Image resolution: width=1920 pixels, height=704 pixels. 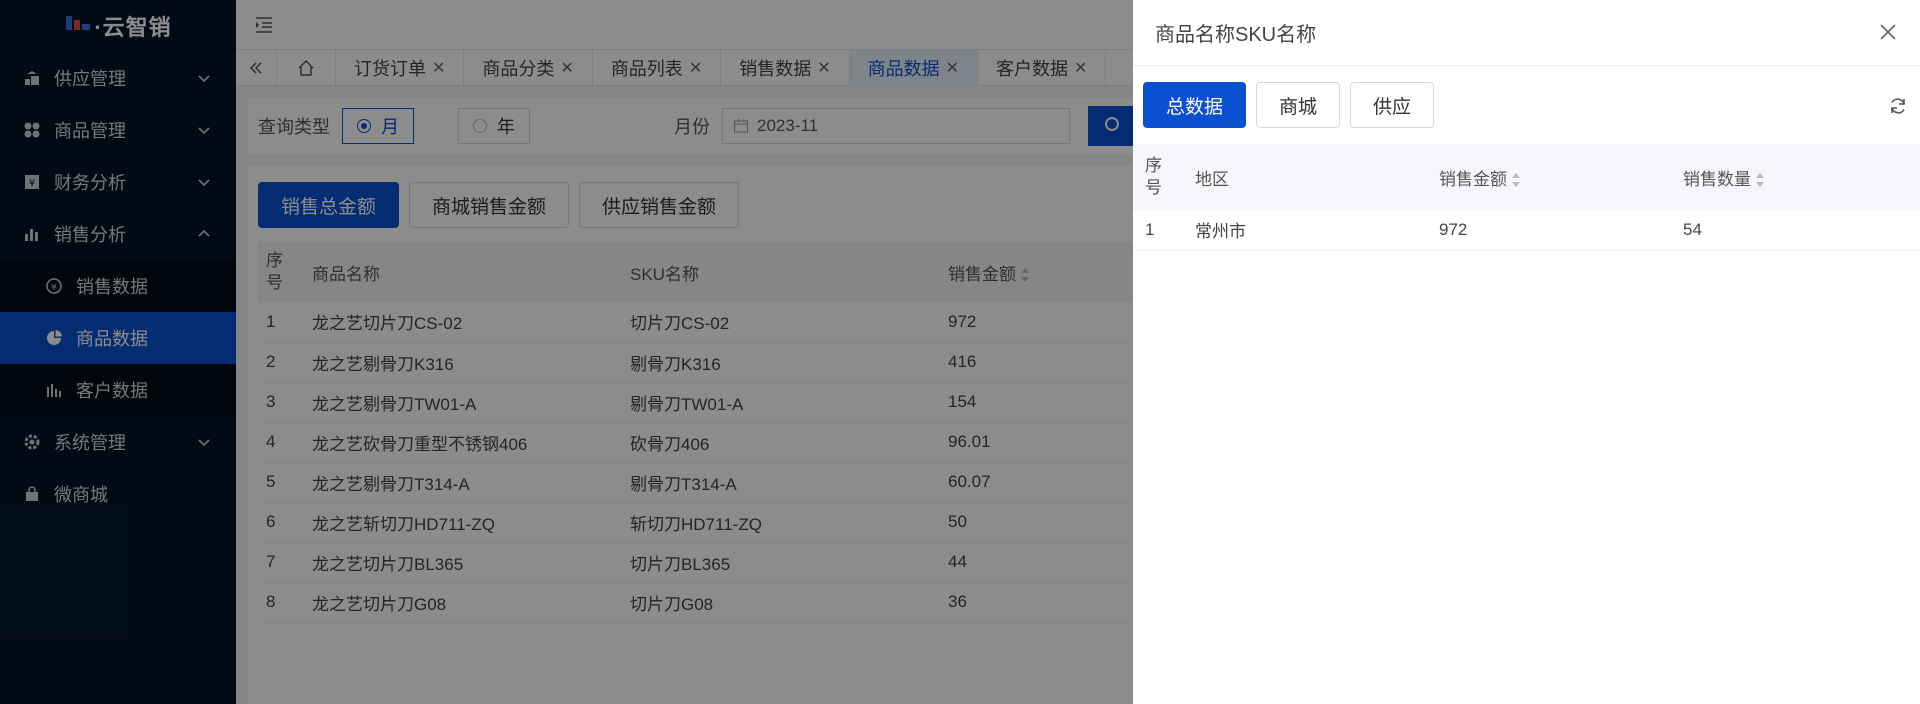 I want to click on table-row: 1 常州市 972 54, so click(x=1526, y=230).